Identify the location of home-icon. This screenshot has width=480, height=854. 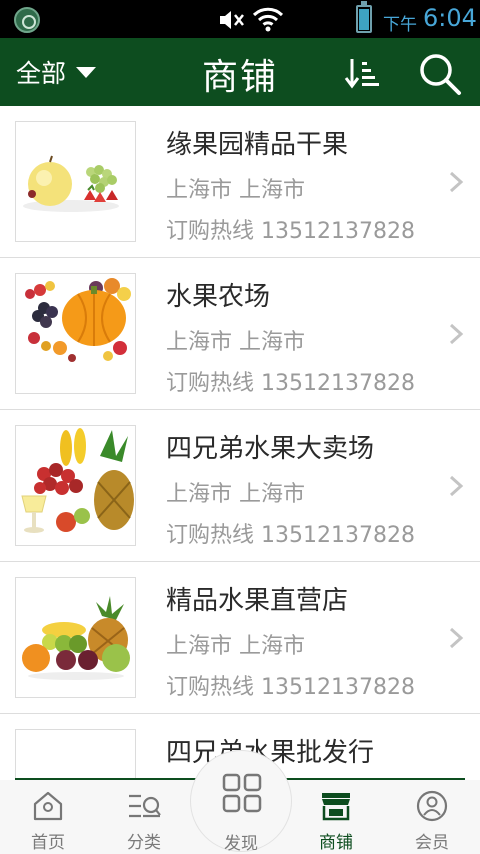
(48, 806).